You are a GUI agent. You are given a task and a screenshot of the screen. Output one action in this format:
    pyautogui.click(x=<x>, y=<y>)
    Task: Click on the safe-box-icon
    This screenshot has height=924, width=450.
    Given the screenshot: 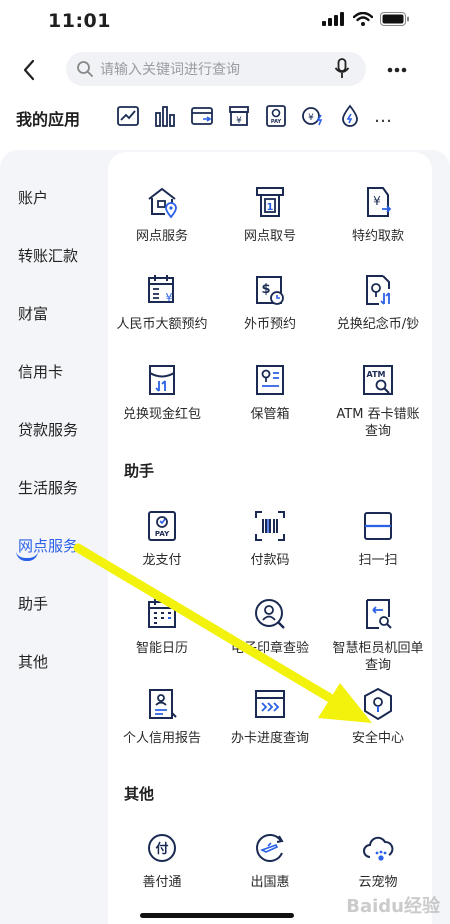 What is the action you would take?
    pyautogui.click(x=270, y=380)
    